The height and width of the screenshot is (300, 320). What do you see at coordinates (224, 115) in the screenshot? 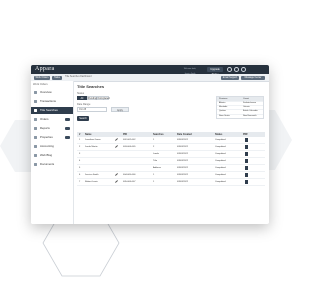
I see `summary-cell: Nova Scotia` at bounding box center [224, 115].